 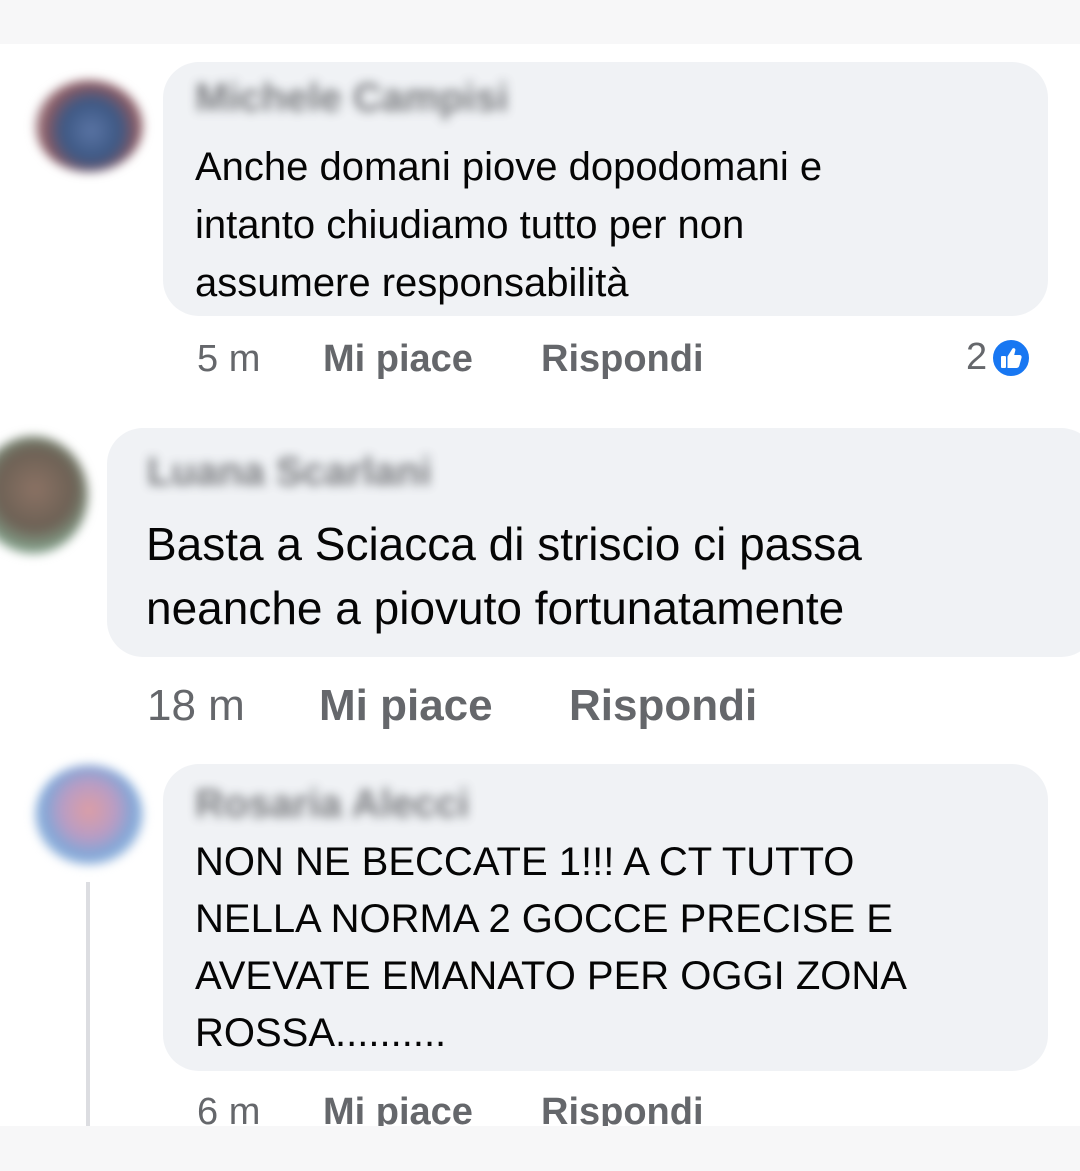 I want to click on comment-author: Rosaria Alecci, so click(x=332, y=804).